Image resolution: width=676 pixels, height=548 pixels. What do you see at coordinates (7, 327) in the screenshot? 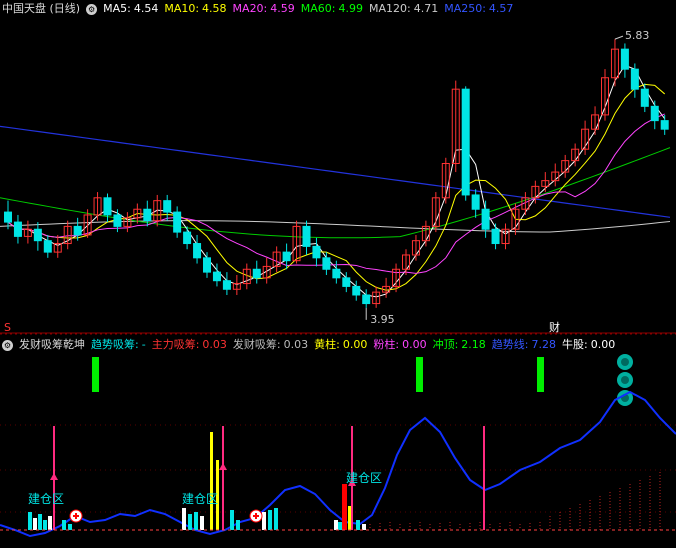
I see `s-marker: S` at bounding box center [7, 327].